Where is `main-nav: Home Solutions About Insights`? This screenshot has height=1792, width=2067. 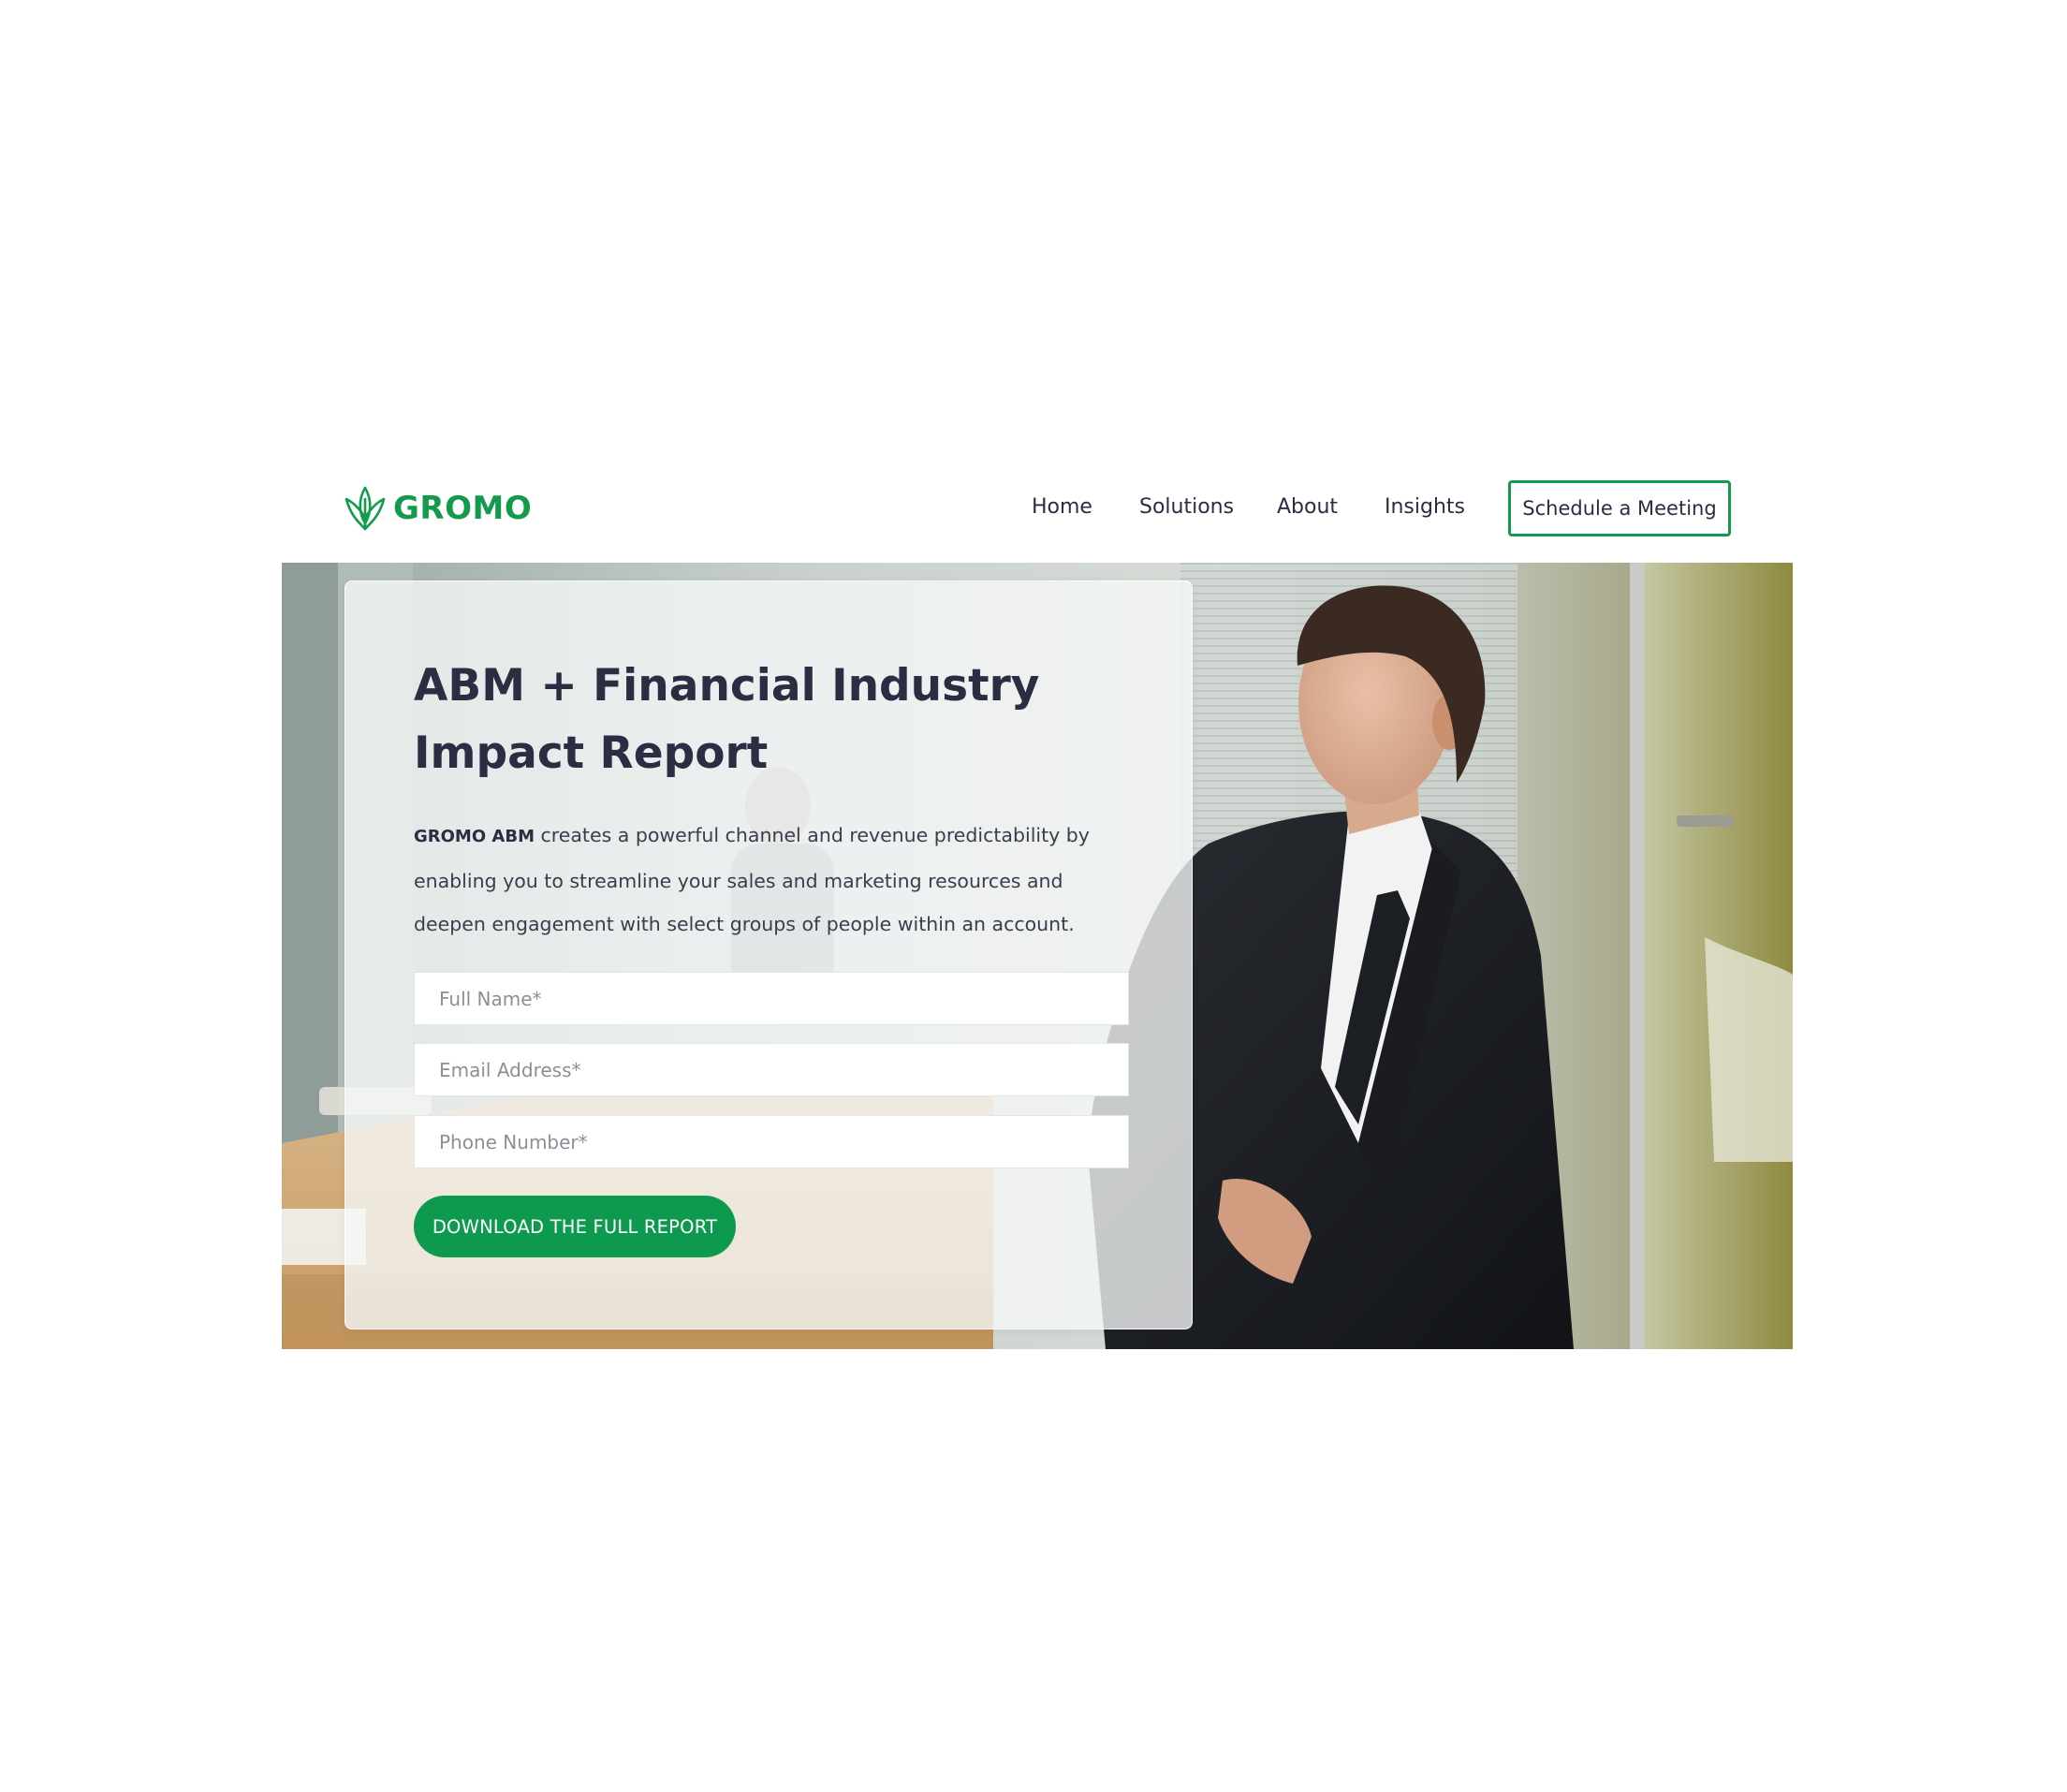
main-nav: Home Solutions About Insights is located at coordinates (1033, 507).